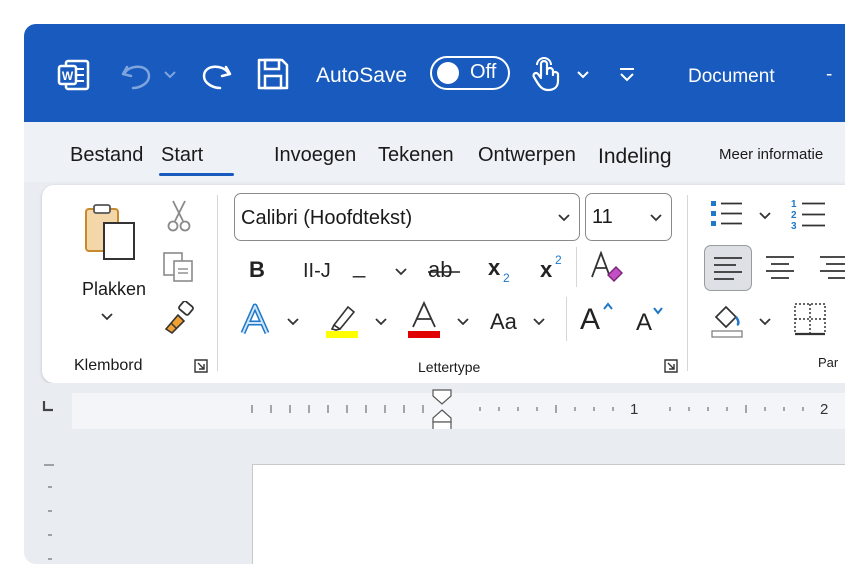 The width and height of the screenshot is (845, 564). Describe the element at coordinates (539, 322) in the screenshot. I see `change-case-dropdown-chevron-icon` at that location.